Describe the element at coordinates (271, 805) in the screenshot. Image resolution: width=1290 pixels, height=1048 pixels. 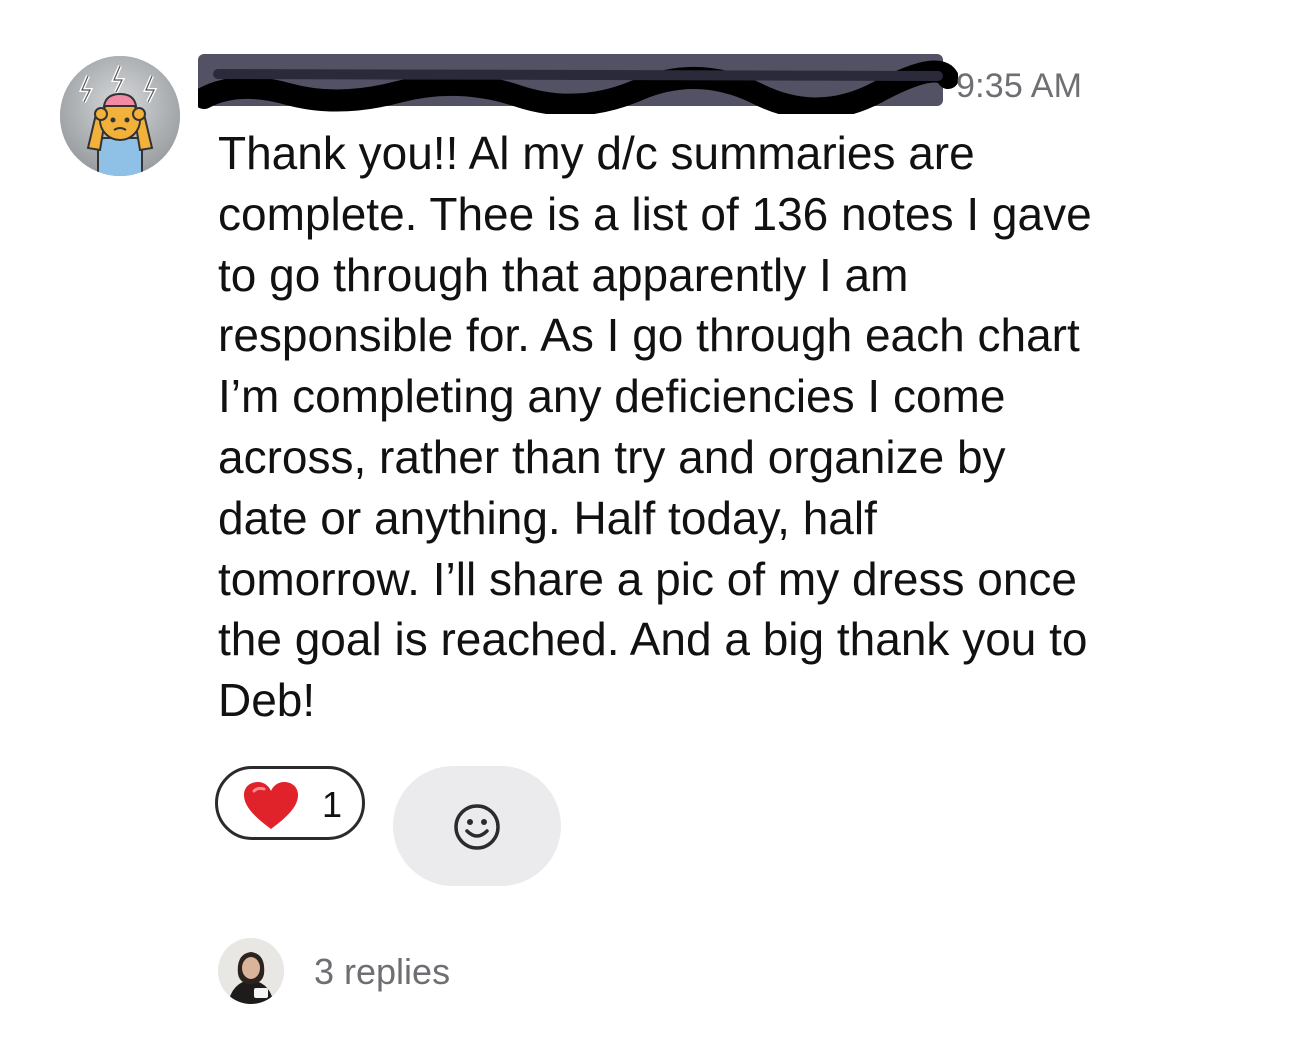
I see `red-heart-icon` at that location.